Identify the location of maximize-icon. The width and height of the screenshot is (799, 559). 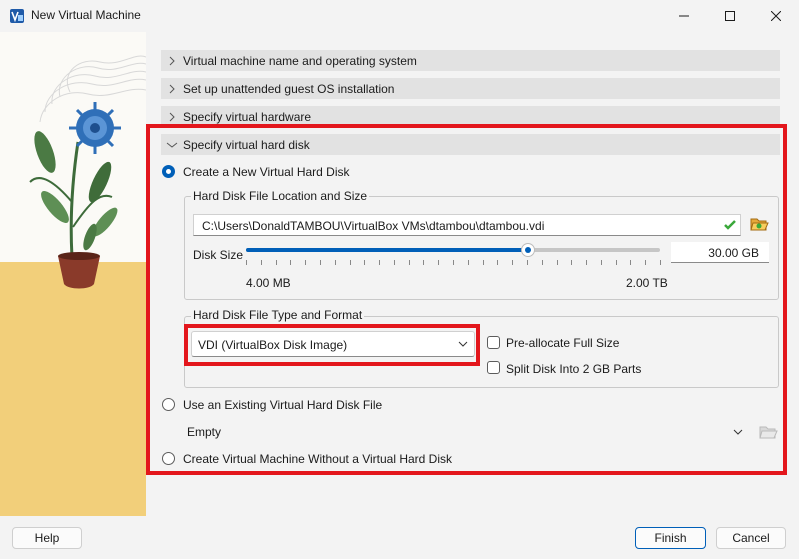
(730, 16).